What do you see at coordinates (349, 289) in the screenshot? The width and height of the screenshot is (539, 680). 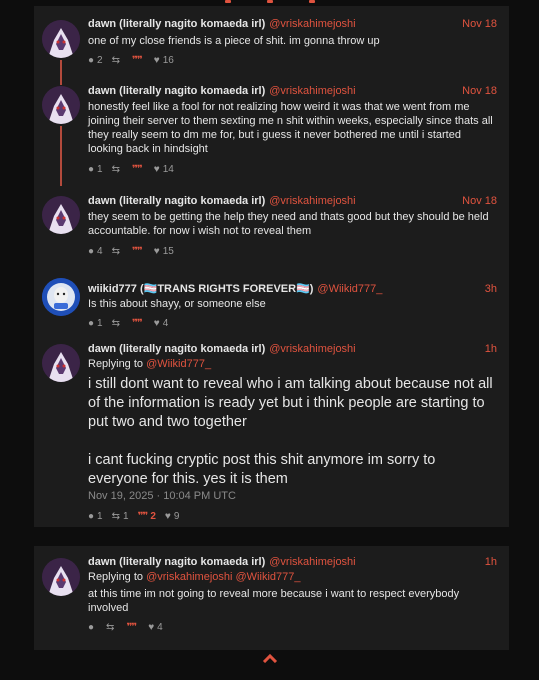 I see `username: @Wiikid777_` at bounding box center [349, 289].